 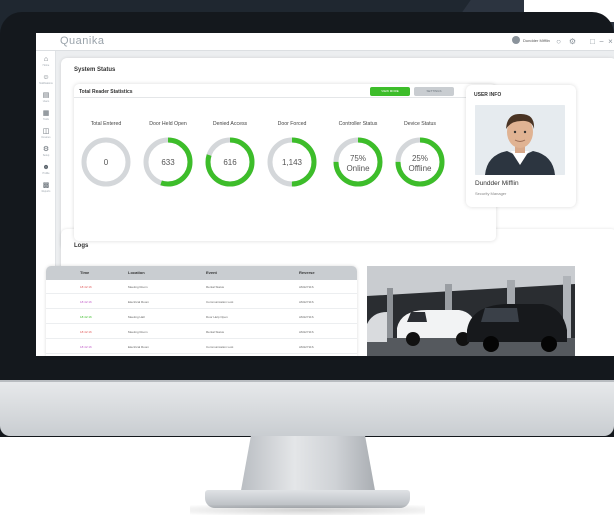 What do you see at coordinates (230, 124) in the screenshot?
I see `stat-label-denied-access: Denied Access` at bounding box center [230, 124].